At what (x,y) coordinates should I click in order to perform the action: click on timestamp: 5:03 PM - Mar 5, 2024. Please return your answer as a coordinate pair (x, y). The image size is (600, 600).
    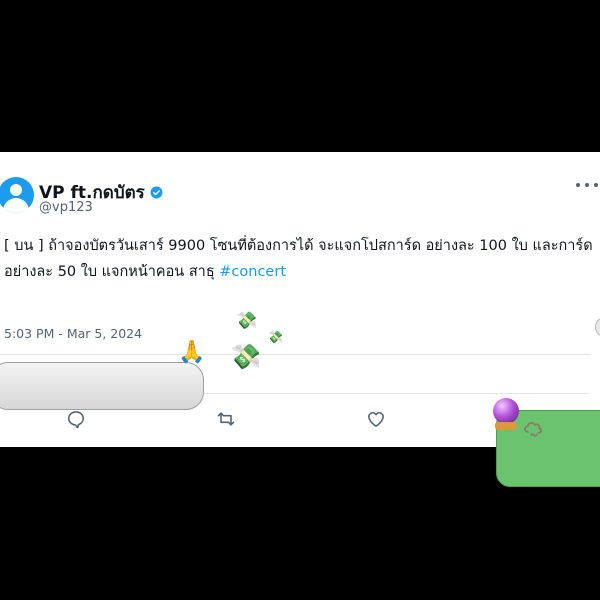
    Looking at the image, I should click on (73, 333).